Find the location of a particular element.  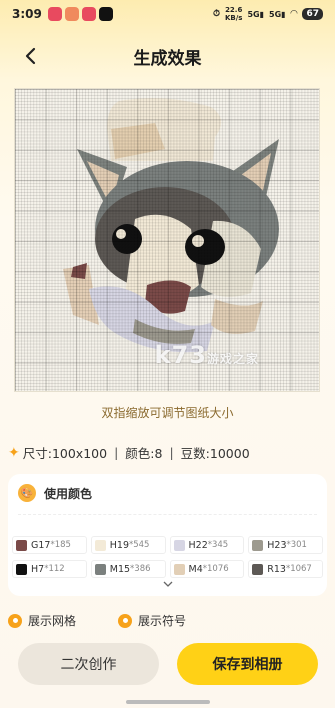

color-chip: M15 *386 is located at coordinates (128, 569).